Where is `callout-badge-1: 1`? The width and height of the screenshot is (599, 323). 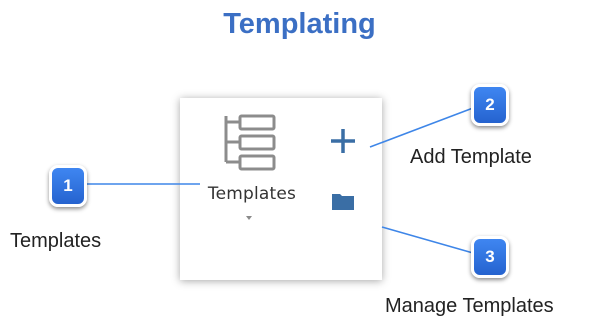 callout-badge-1: 1 is located at coordinates (68, 186).